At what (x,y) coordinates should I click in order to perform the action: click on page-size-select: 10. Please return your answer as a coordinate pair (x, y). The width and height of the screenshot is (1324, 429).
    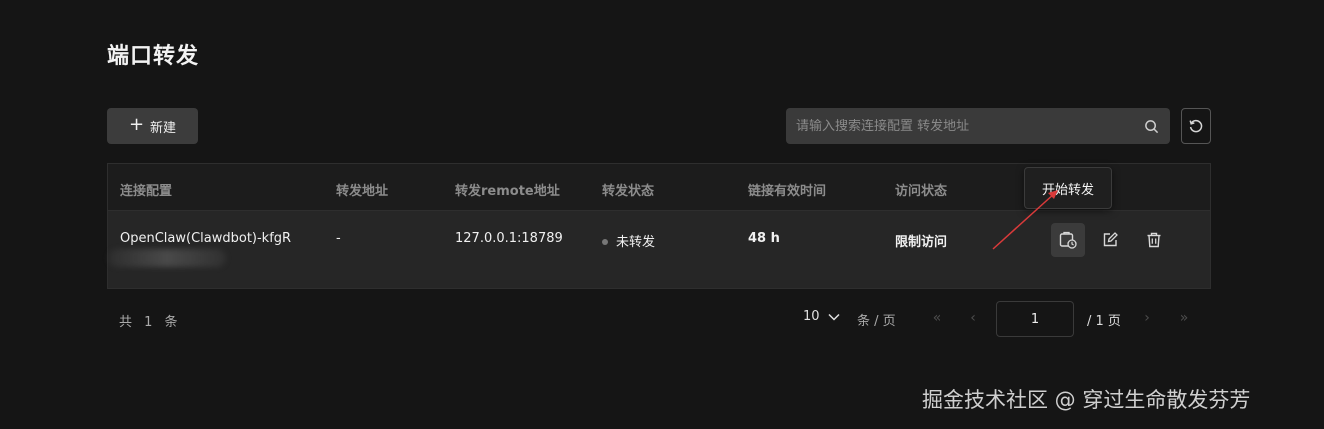
    Looking at the image, I should click on (821, 316).